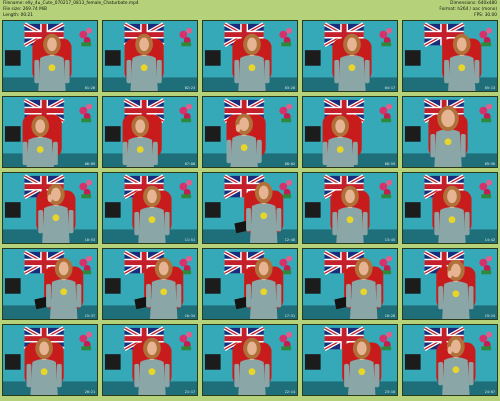  I want to click on thumbnail-frame: 05:13, so click(450, 56).